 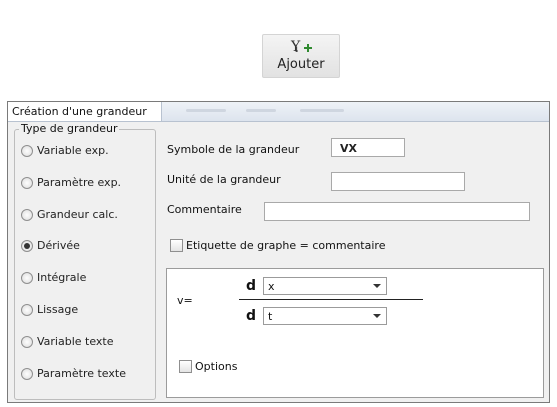 I want to click on svg-text: i, so click(x=296, y=49).